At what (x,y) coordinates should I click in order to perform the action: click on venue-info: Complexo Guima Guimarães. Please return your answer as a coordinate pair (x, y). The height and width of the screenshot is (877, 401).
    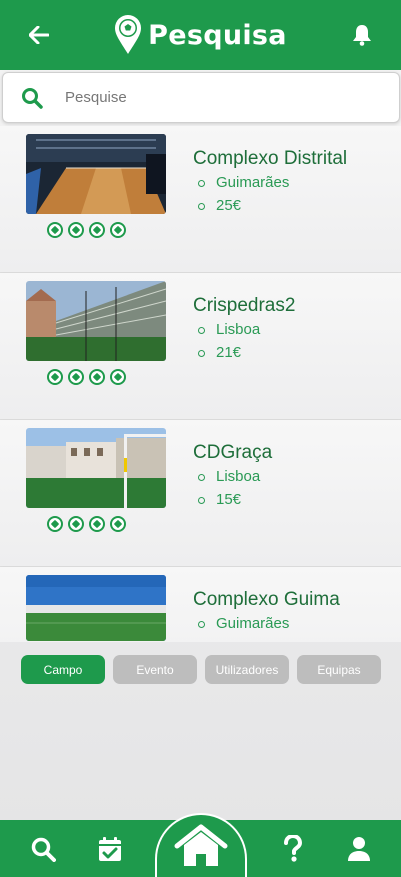
    Looking at the image, I should click on (266, 613).